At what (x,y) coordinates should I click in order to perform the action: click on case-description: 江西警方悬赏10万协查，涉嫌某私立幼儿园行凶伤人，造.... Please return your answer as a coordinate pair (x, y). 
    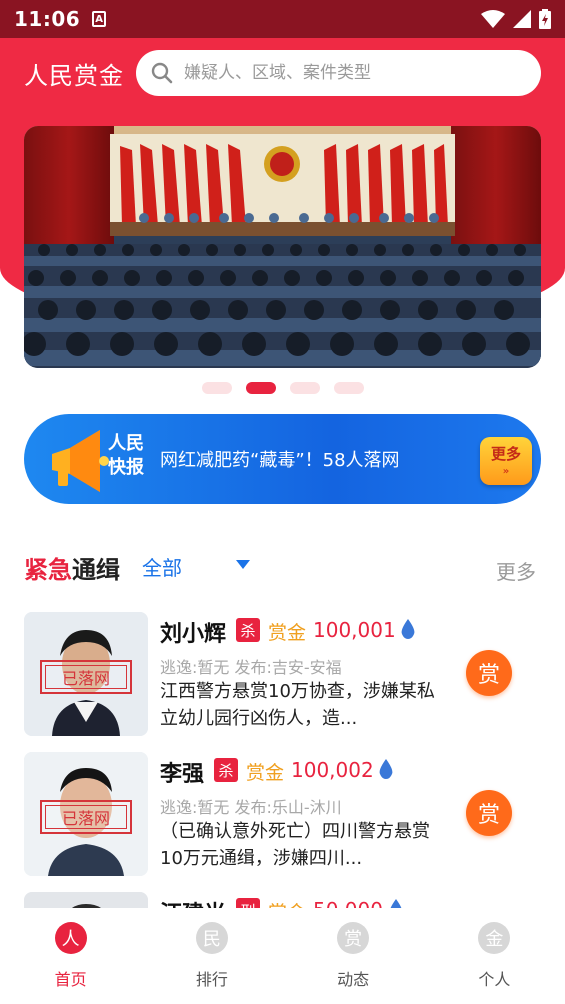
    Looking at the image, I should click on (297, 705).